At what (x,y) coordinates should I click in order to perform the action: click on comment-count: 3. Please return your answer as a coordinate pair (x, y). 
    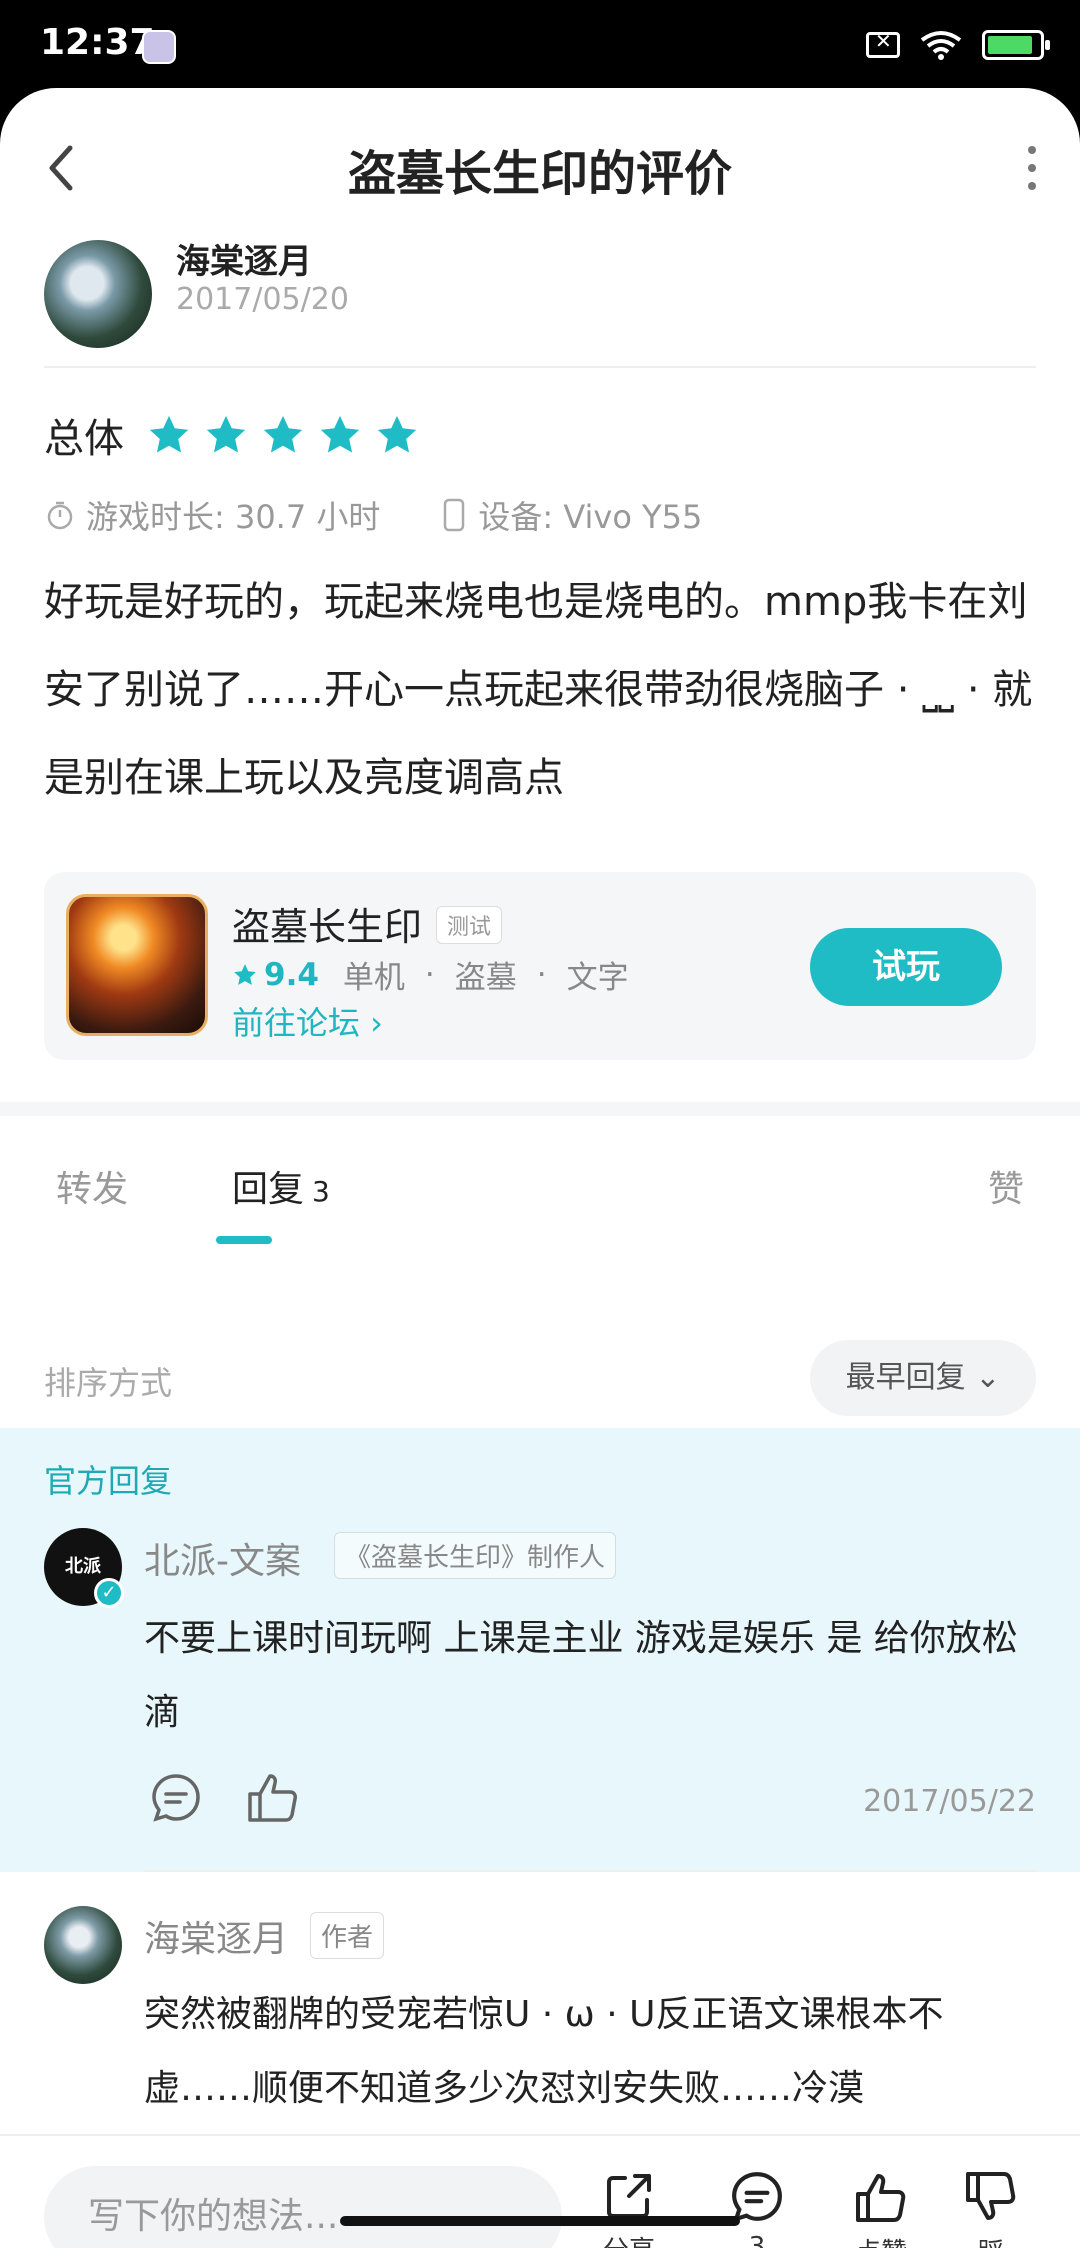
    Looking at the image, I should click on (757, 2240).